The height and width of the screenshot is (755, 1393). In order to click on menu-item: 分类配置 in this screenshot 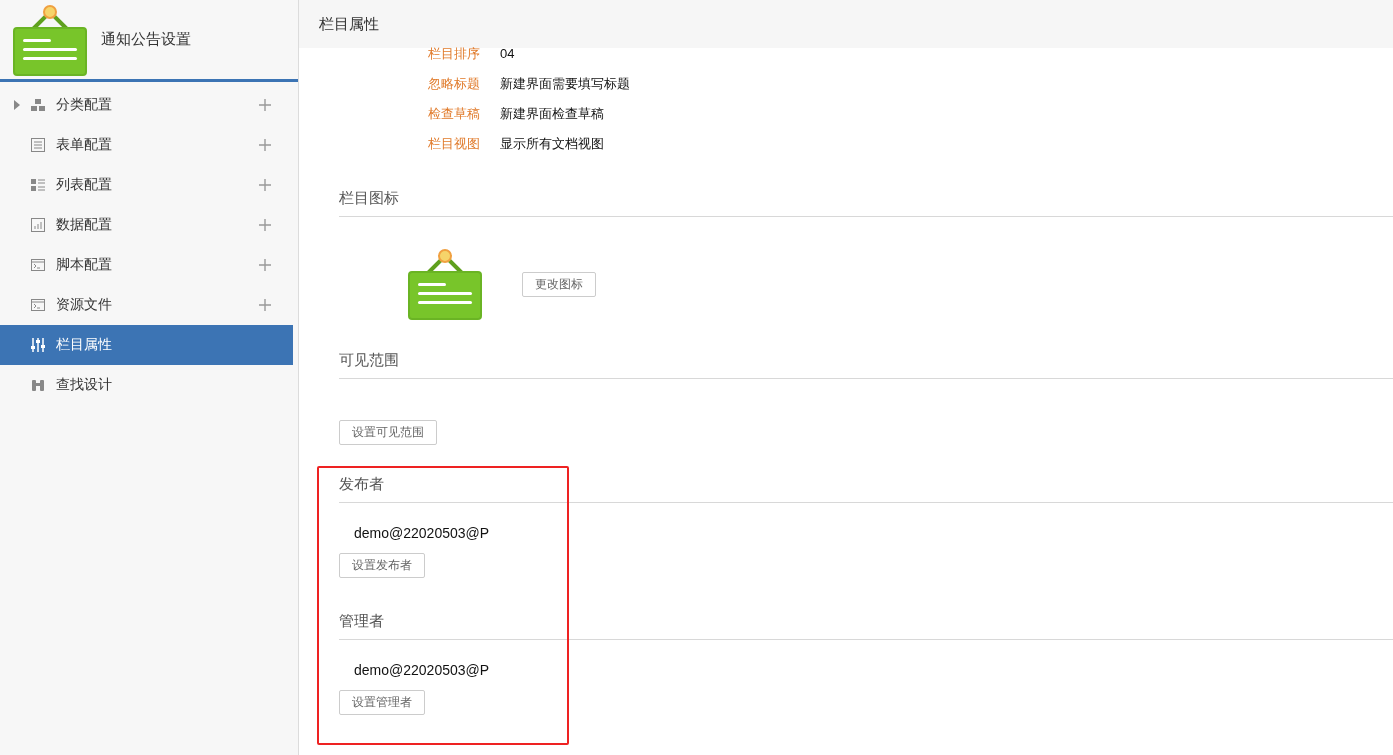, I will do `click(146, 105)`.